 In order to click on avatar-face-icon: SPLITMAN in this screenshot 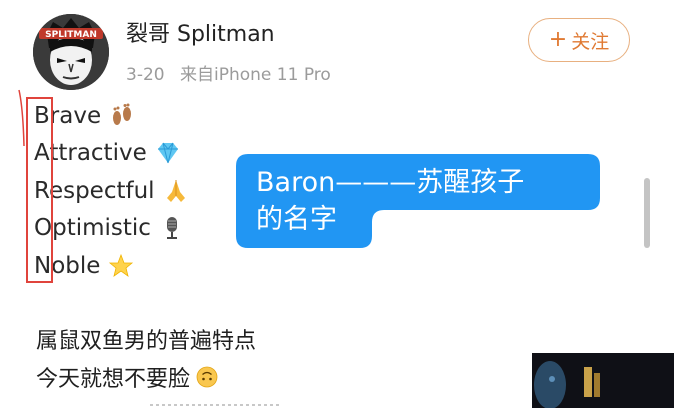, I will do `click(71, 52)`.